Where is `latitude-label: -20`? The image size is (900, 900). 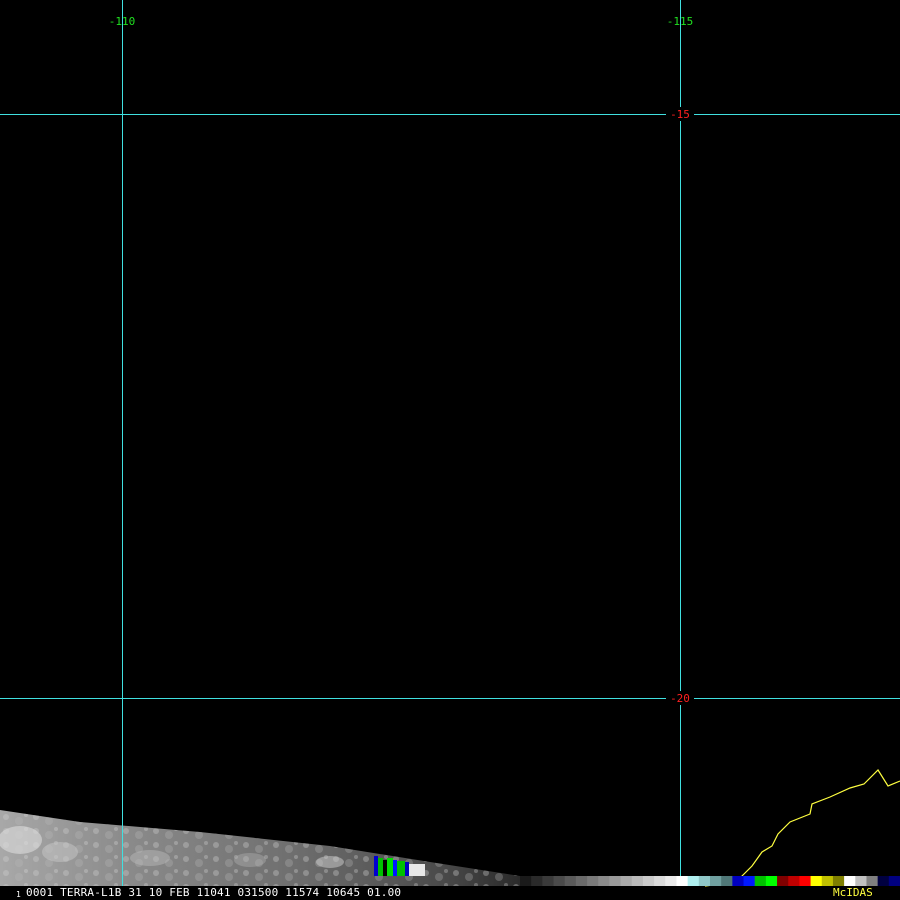
latitude-label: -20 is located at coordinates (680, 698).